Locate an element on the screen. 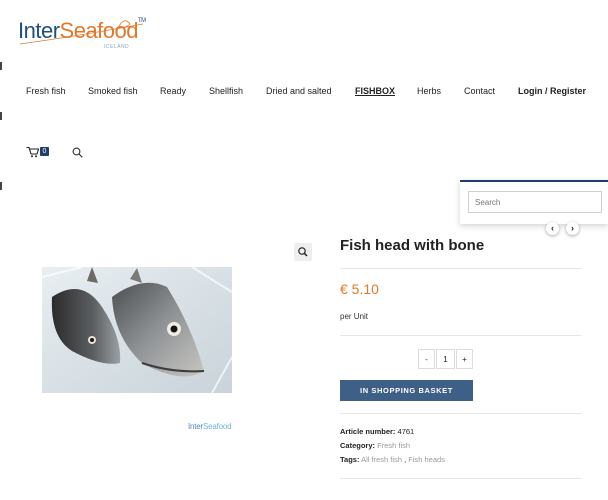 Image resolution: width=608 pixels, height=500 pixels. nav-fishbox: FISHBOX is located at coordinates (375, 91).